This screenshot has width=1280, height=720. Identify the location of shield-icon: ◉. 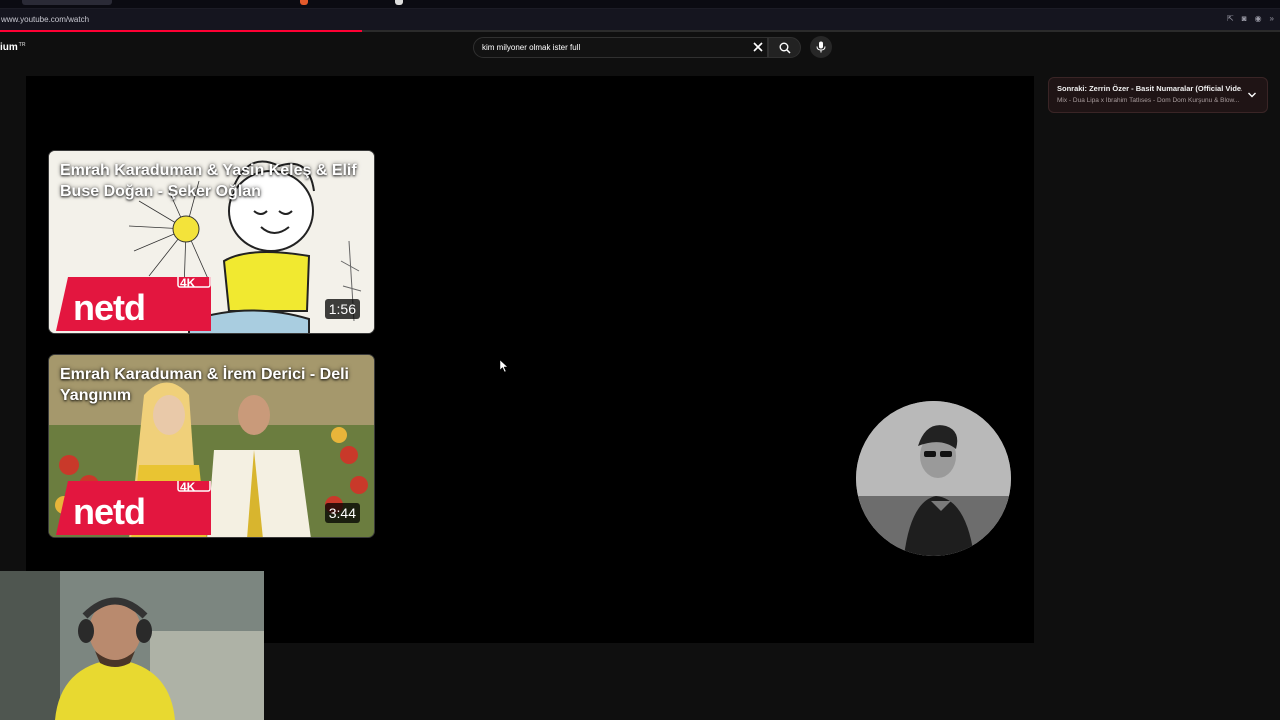
(1258, 19).